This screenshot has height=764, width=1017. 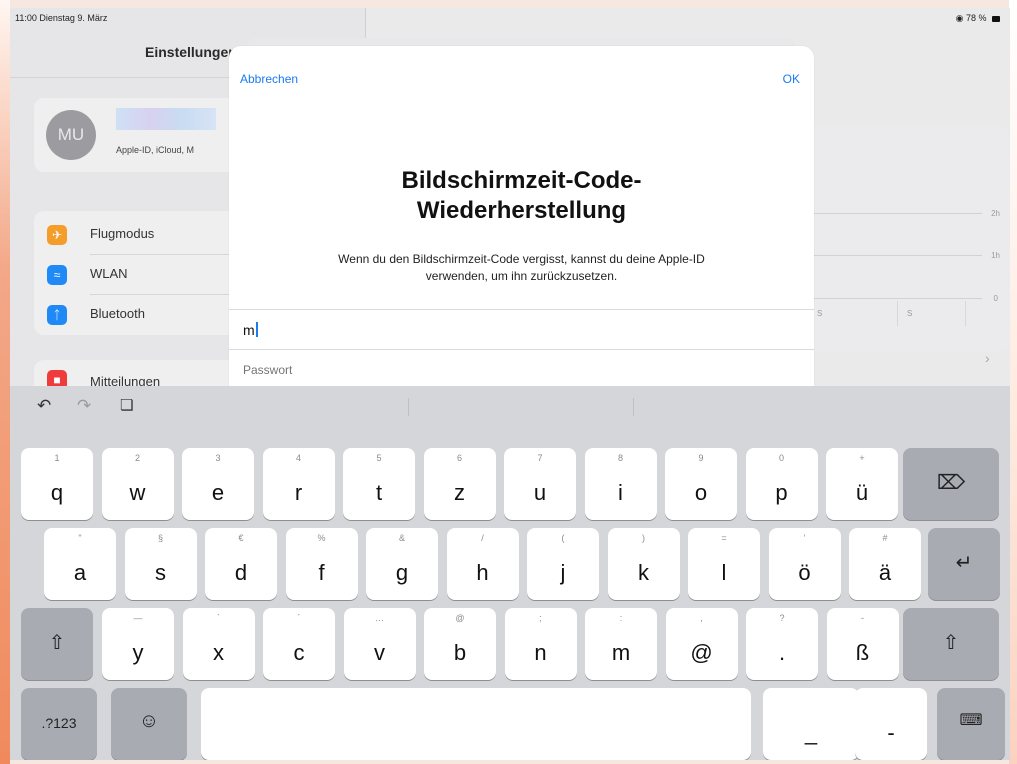 I want to click on battery-percent: 78 %, so click(x=976, y=18).